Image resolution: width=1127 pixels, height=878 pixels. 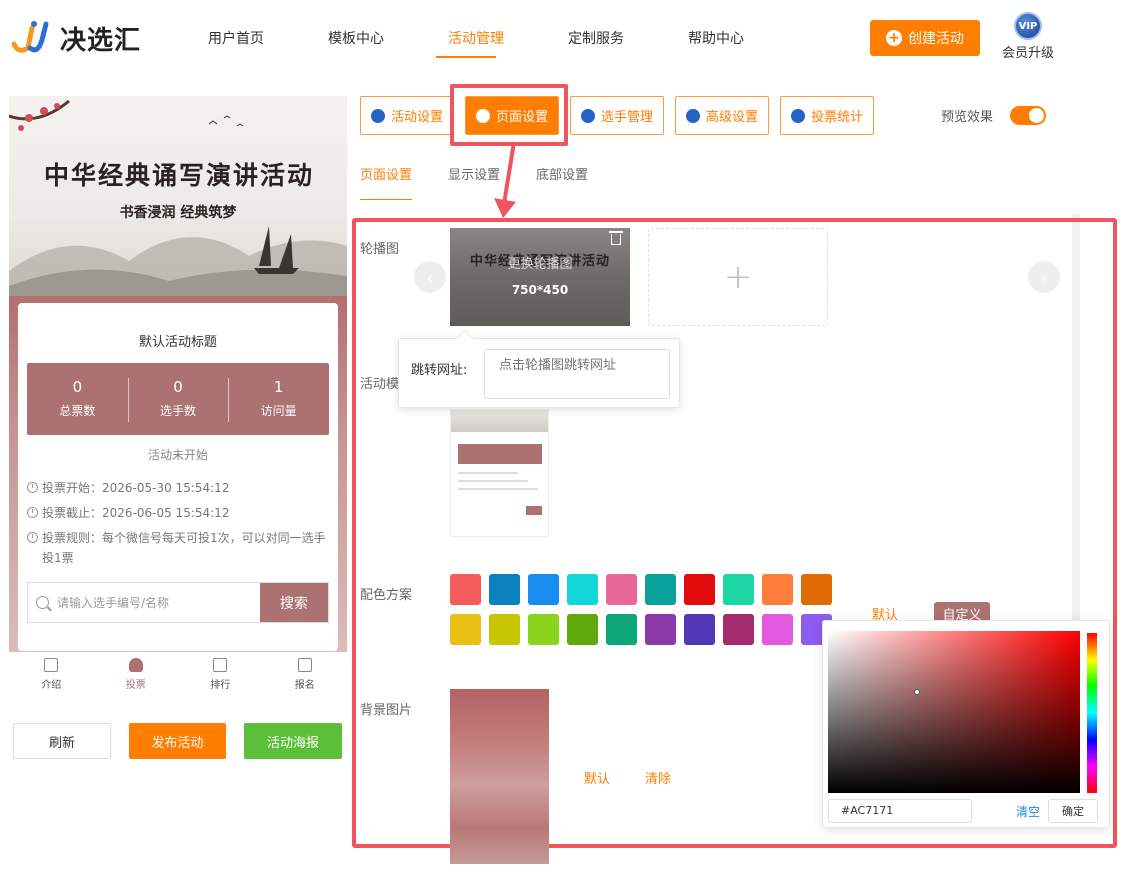 What do you see at coordinates (499, 421) in the screenshot?
I see `template-thumb-banner` at bounding box center [499, 421].